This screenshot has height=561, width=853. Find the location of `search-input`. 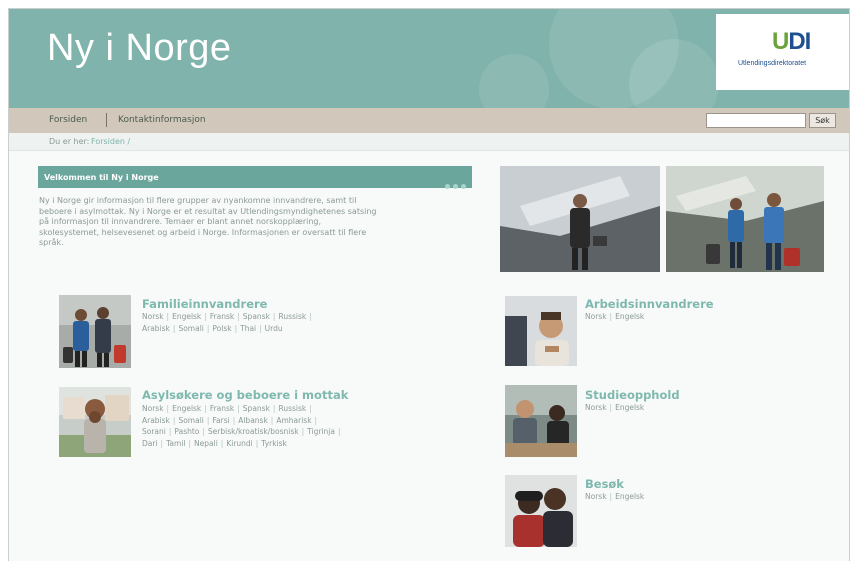

search-input is located at coordinates (756, 120).